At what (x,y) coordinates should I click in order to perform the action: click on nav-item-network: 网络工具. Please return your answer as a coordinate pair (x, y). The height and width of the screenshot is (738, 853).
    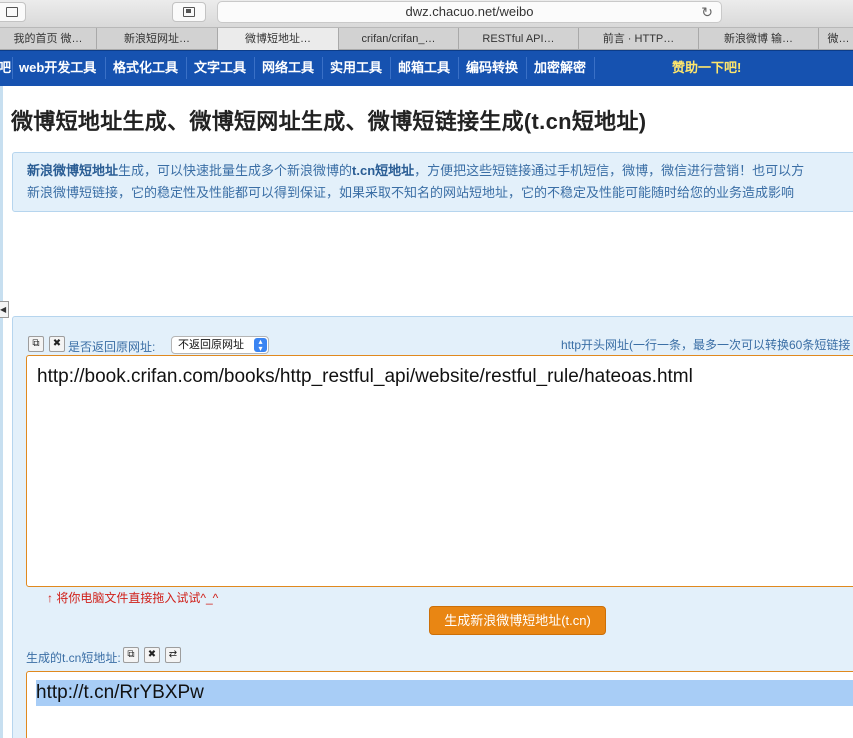
    Looking at the image, I should click on (288, 69).